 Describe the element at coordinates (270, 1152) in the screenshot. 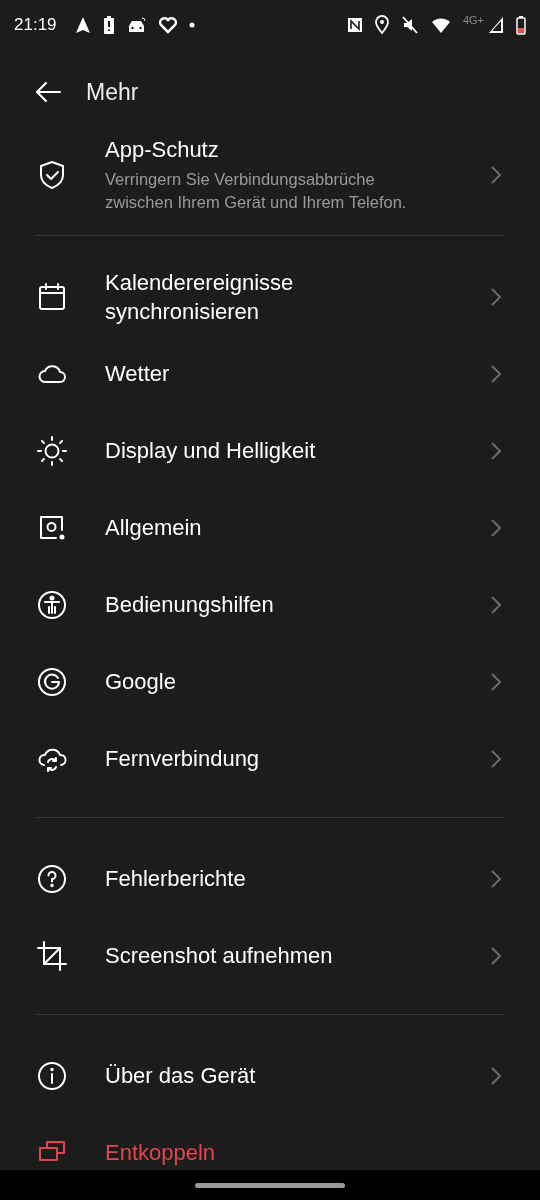

I see `item-title: Entkoppeln` at that location.